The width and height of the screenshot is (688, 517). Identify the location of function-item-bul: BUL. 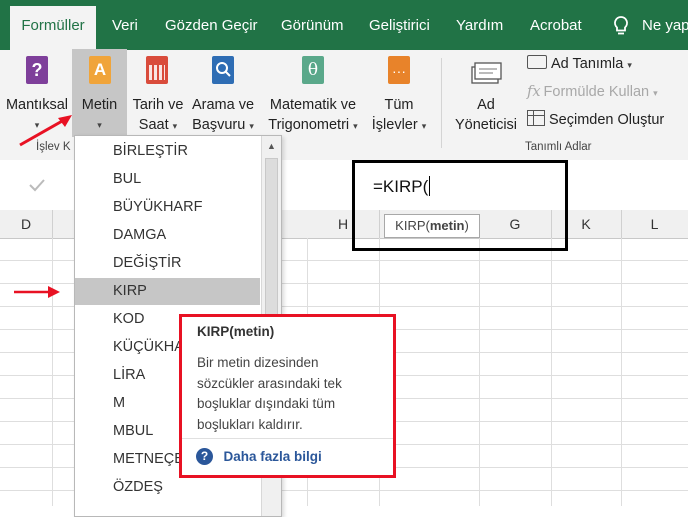
(167, 179).